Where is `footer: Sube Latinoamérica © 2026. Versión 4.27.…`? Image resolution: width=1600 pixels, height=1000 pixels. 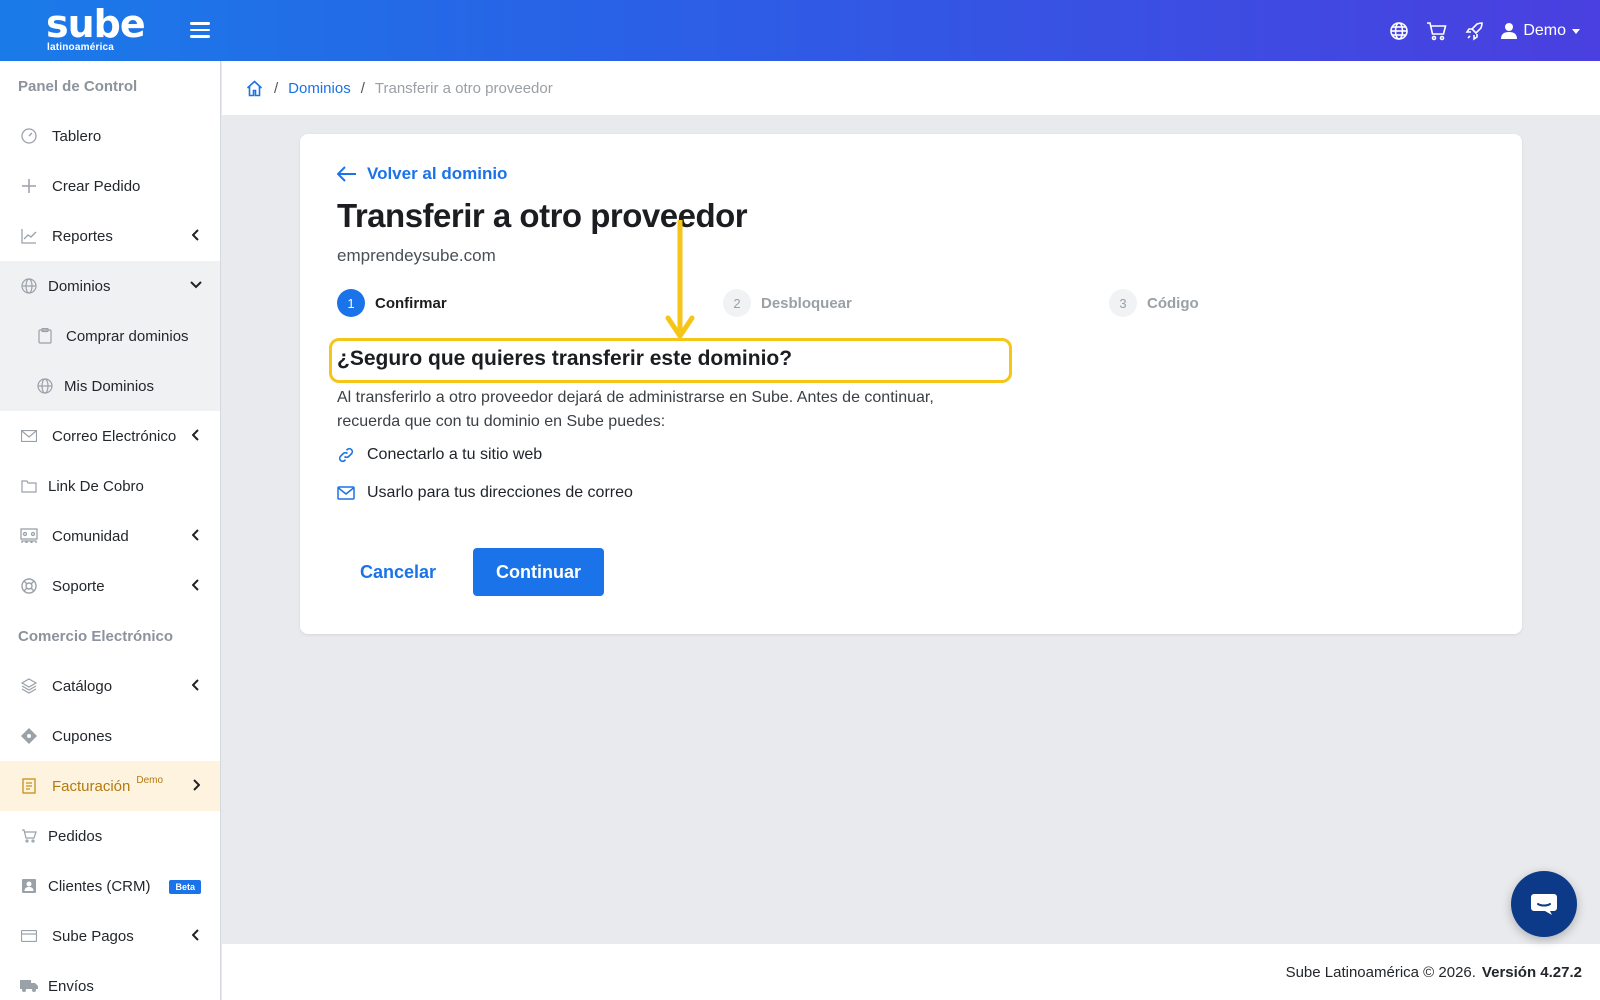
footer: Sube Latinoamérica © 2026. Versión 4.27.… is located at coordinates (911, 972).